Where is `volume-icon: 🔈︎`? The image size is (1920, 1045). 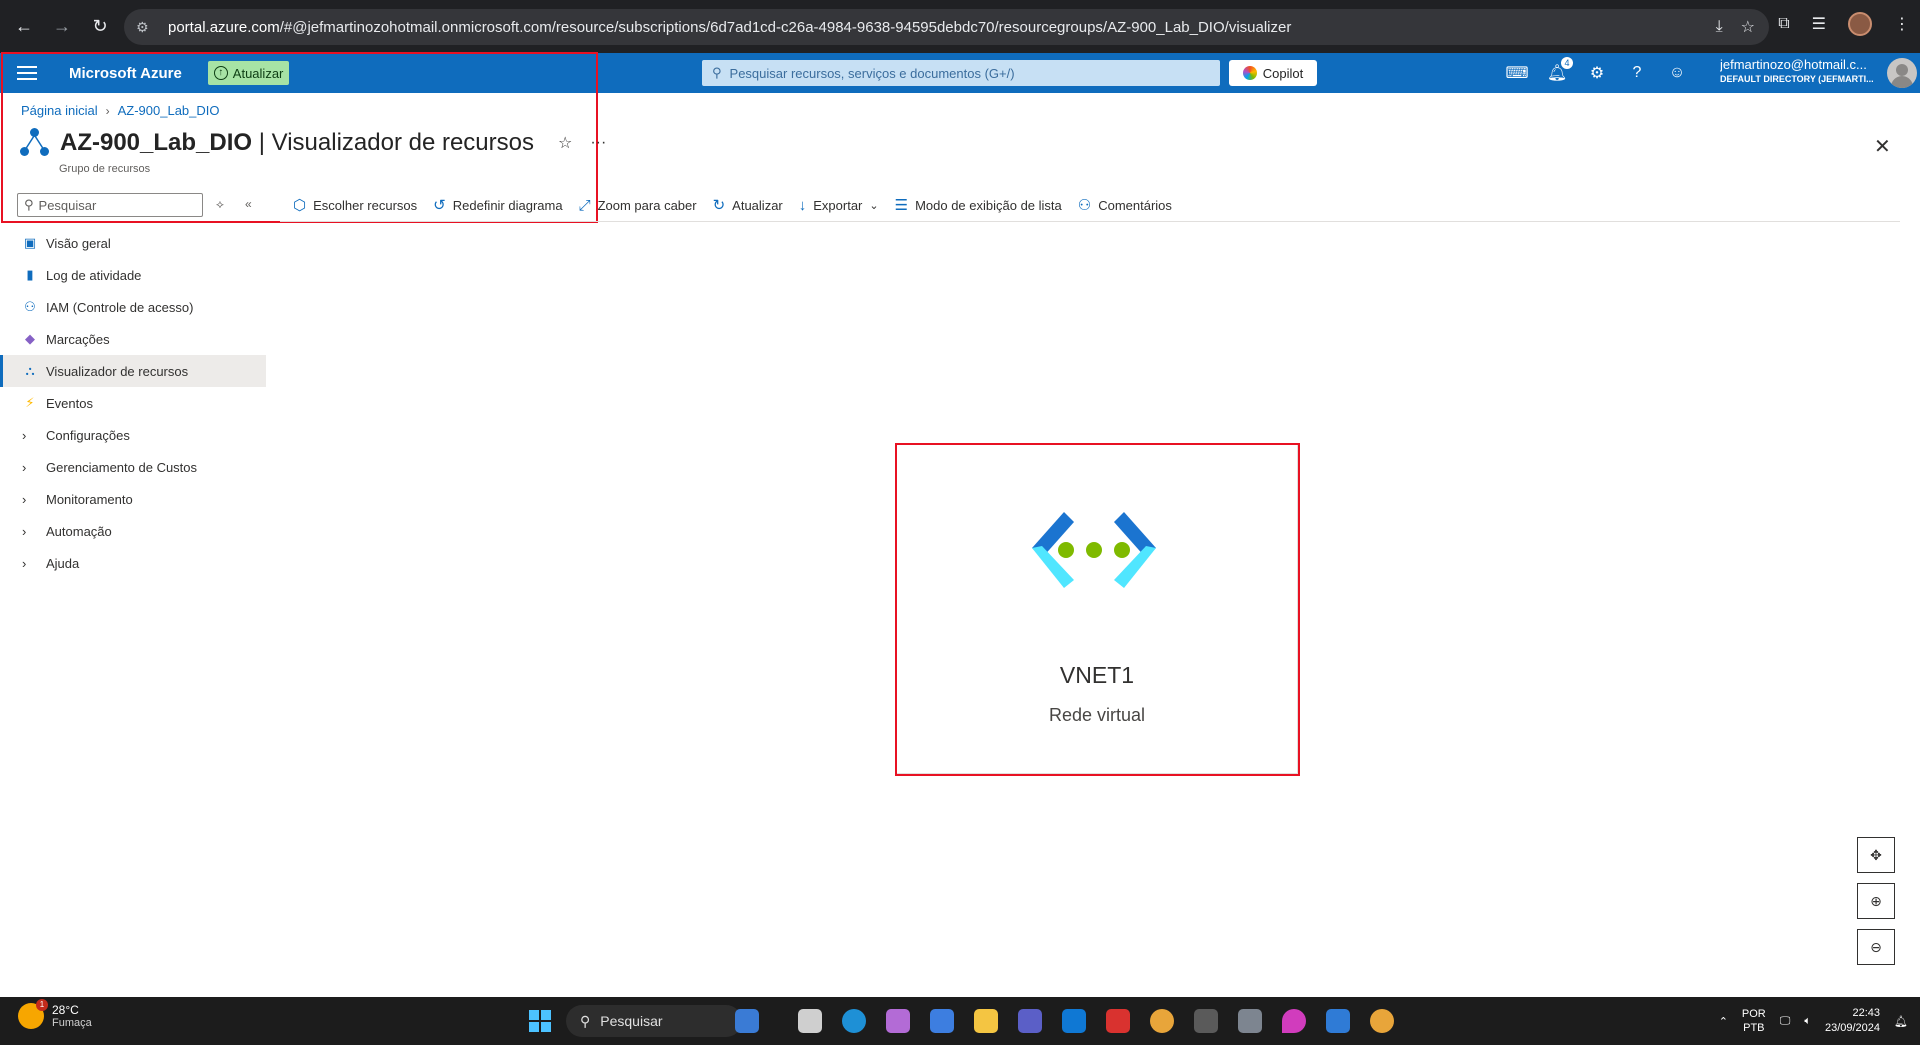 volume-icon: 🔈︎ is located at coordinates (1807, 1021).